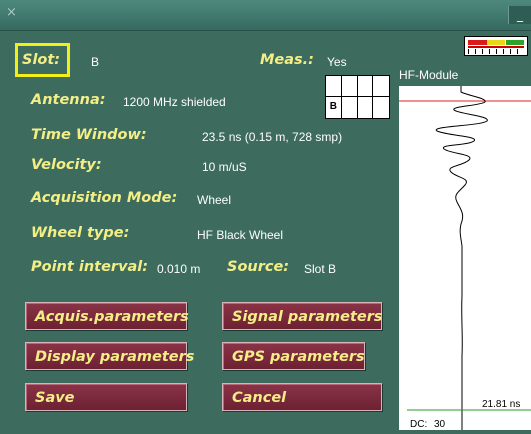  What do you see at coordinates (419, 424) in the screenshot?
I see `dc-label: DC:` at bounding box center [419, 424].